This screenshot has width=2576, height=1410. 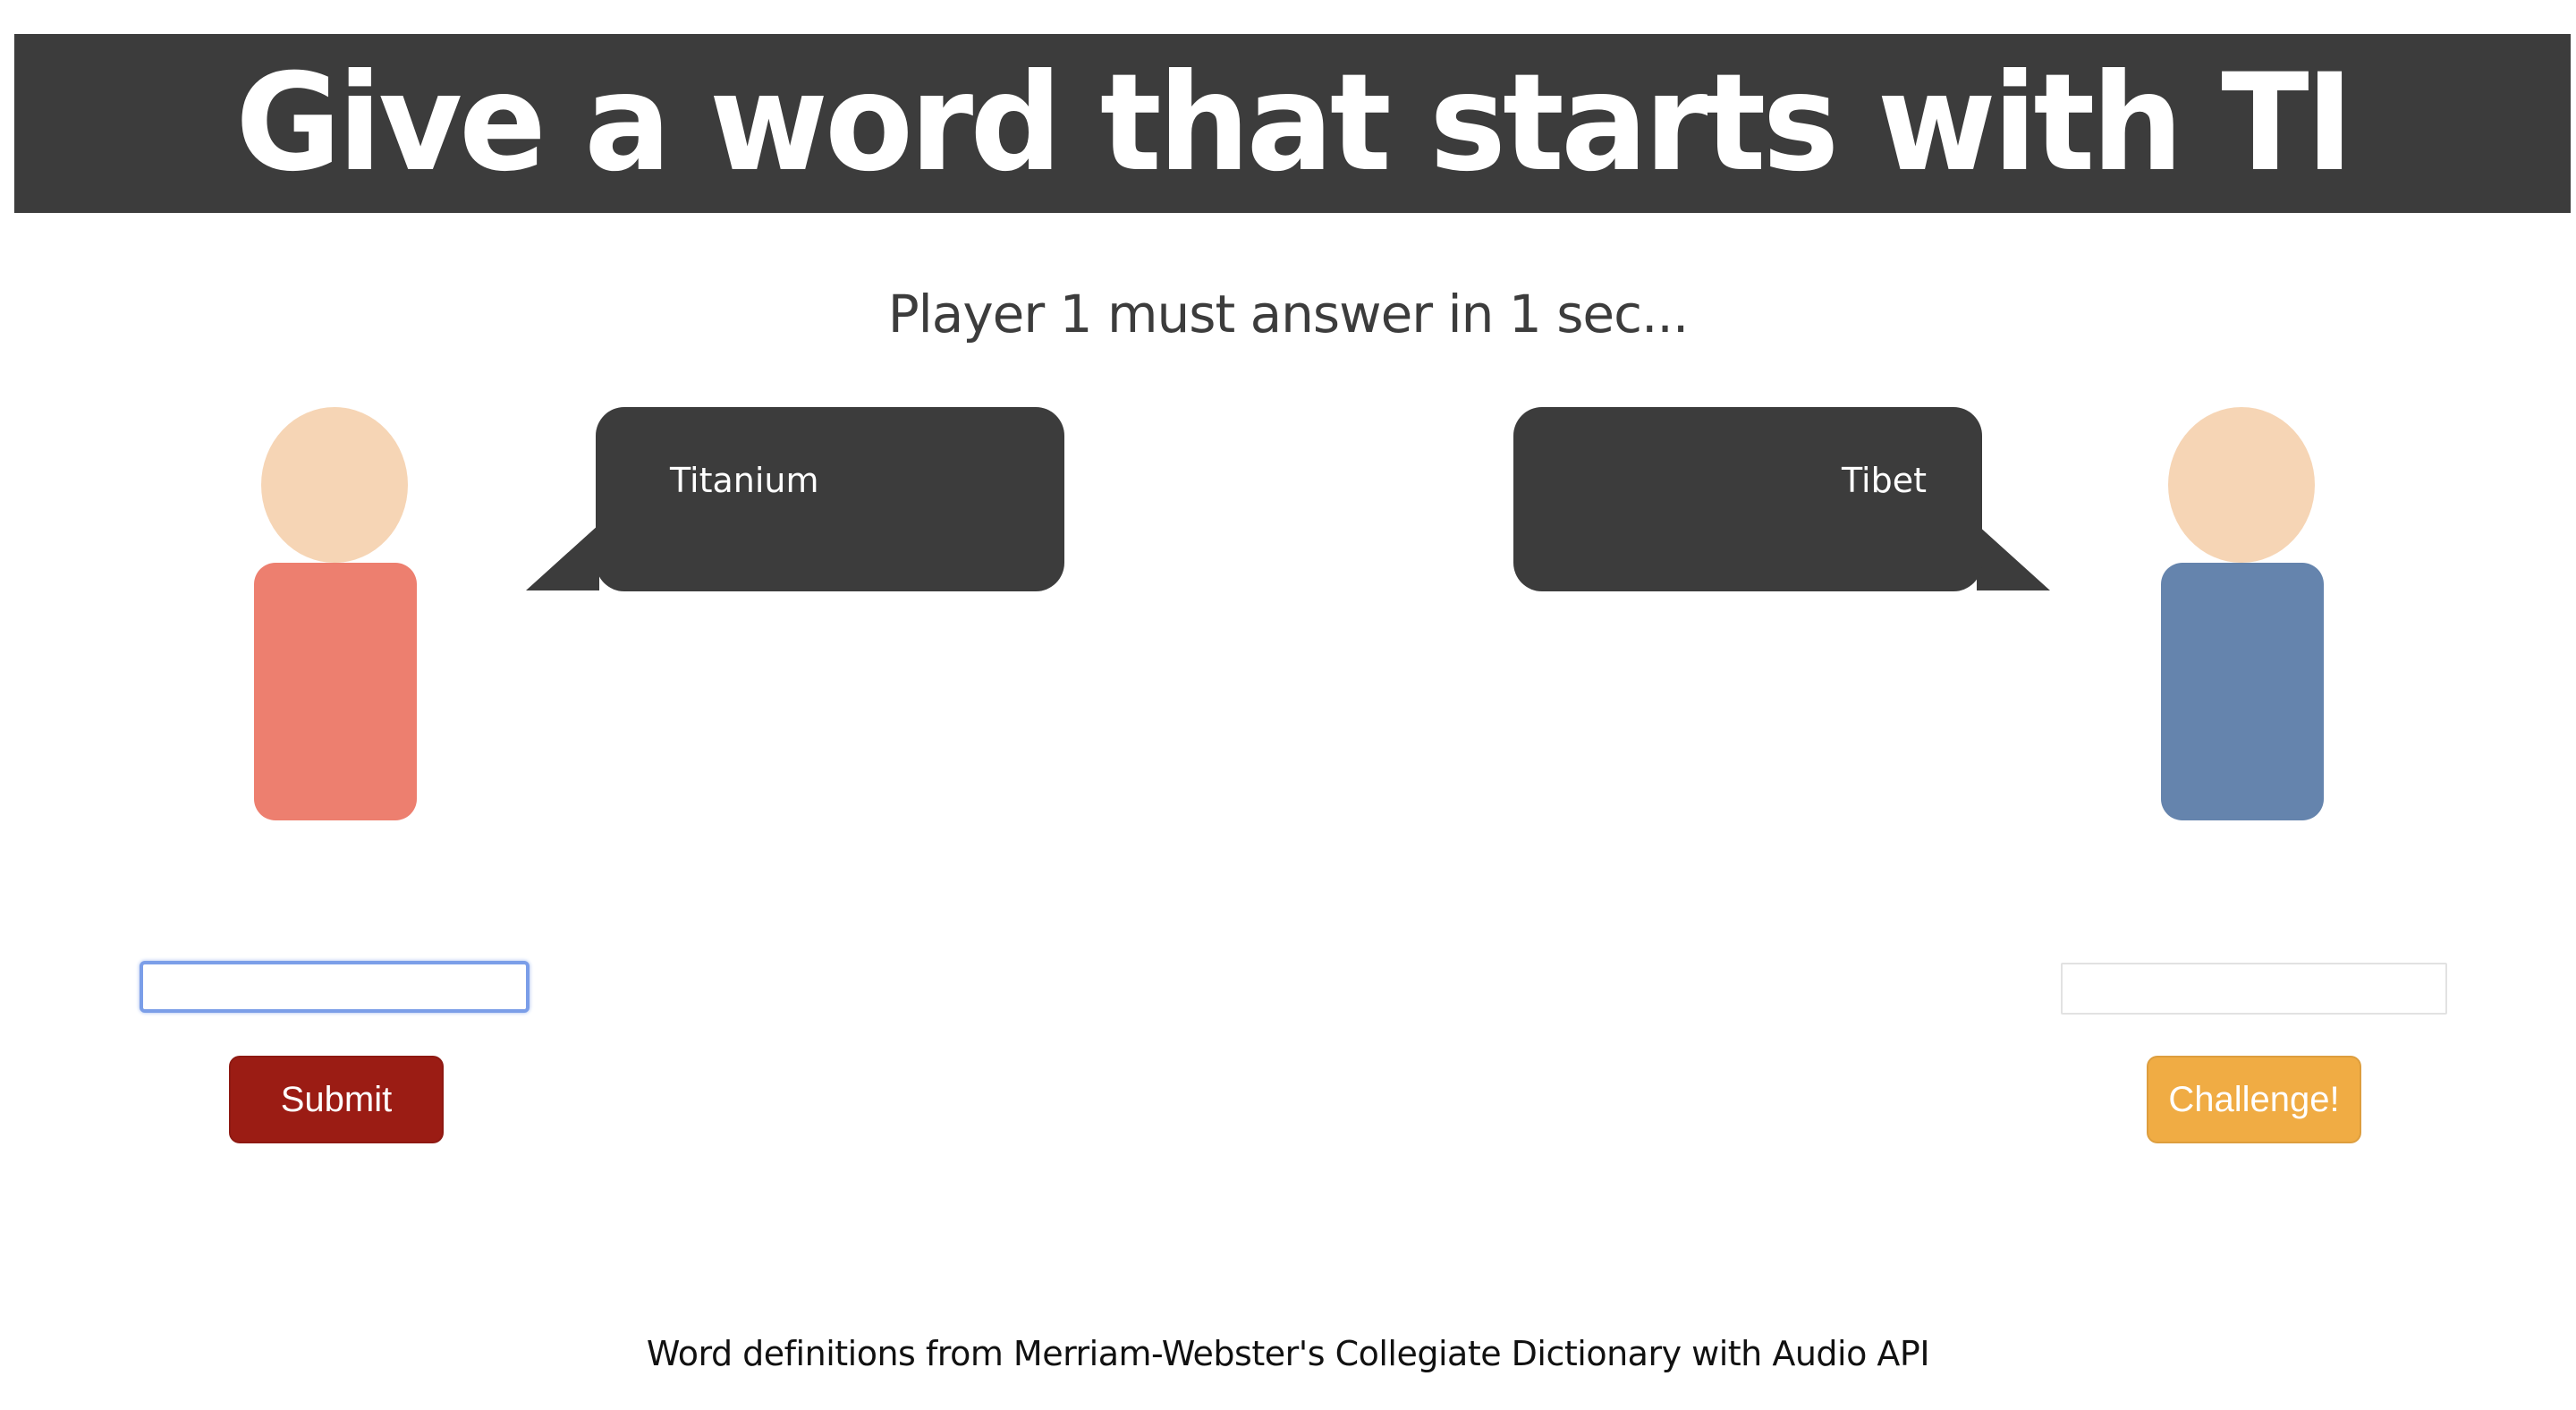 I want to click on player2-bubble-tail, so click(x=2013, y=557).